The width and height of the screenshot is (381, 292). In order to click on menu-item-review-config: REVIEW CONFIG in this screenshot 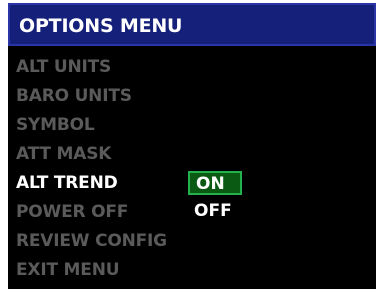, I will do `click(91, 241)`.